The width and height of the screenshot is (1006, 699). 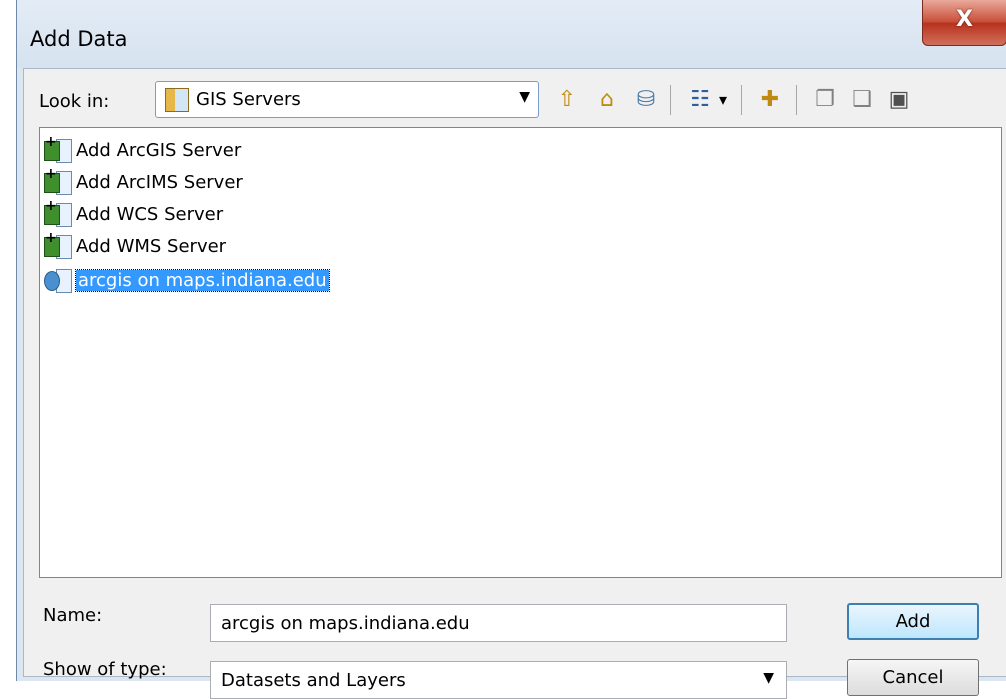 I want to click on name-label: Name:, so click(x=73, y=615).